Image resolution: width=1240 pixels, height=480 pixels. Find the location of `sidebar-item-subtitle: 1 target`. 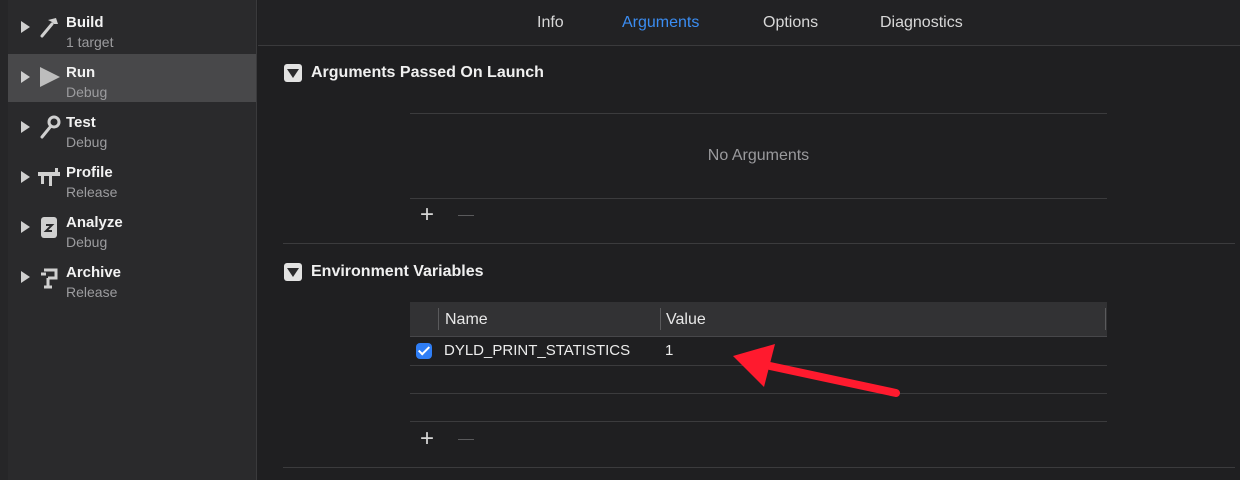

sidebar-item-subtitle: 1 target is located at coordinates (90, 42).